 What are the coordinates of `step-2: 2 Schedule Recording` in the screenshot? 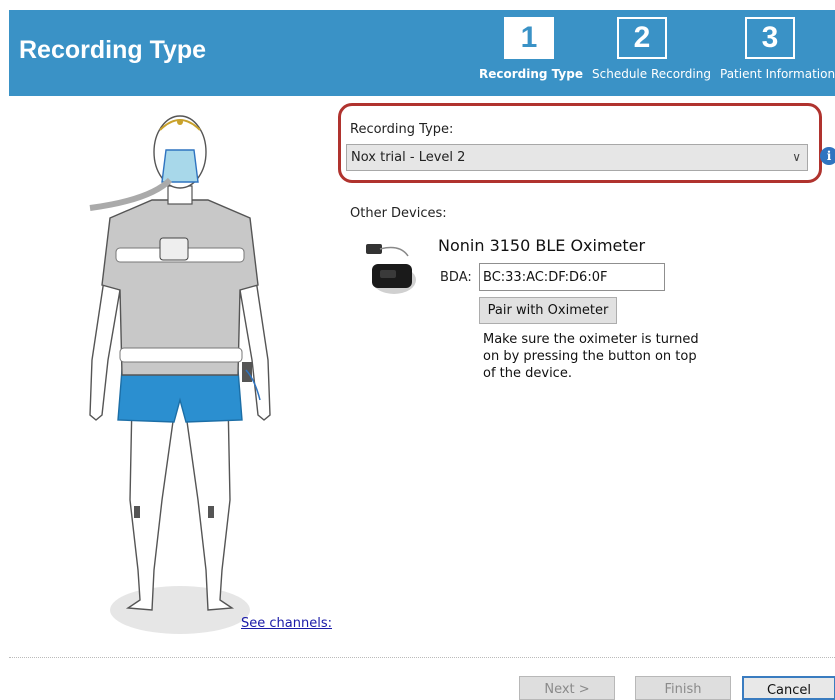 It's located at (651, 49).